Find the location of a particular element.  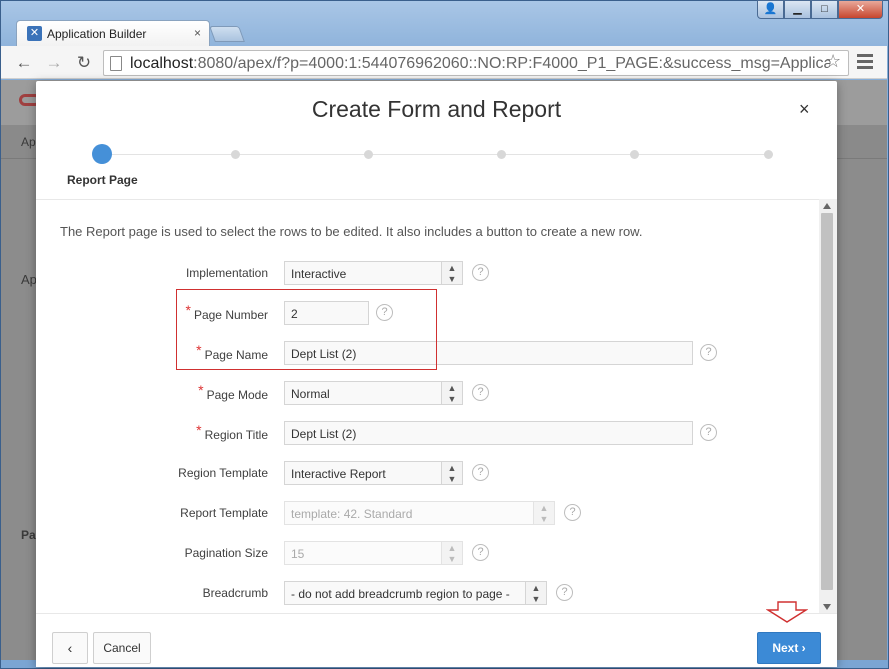

window-controls: 👤 ▁ □ ✕ is located at coordinates (820, 10).